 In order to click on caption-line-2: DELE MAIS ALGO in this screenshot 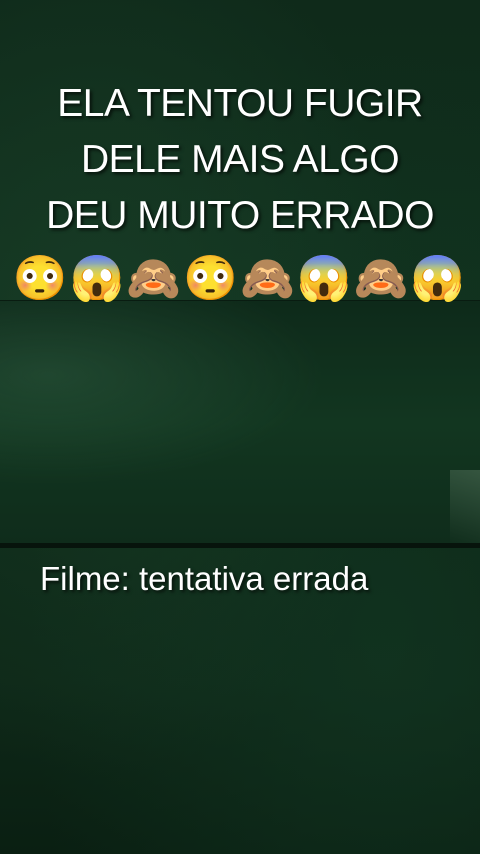, I will do `click(240, 159)`.